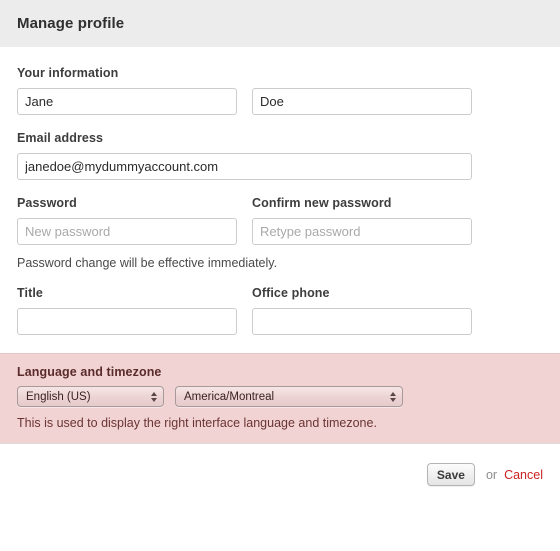 This screenshot has width=560, height=551. I want to click on email-col, so click(244, 166).